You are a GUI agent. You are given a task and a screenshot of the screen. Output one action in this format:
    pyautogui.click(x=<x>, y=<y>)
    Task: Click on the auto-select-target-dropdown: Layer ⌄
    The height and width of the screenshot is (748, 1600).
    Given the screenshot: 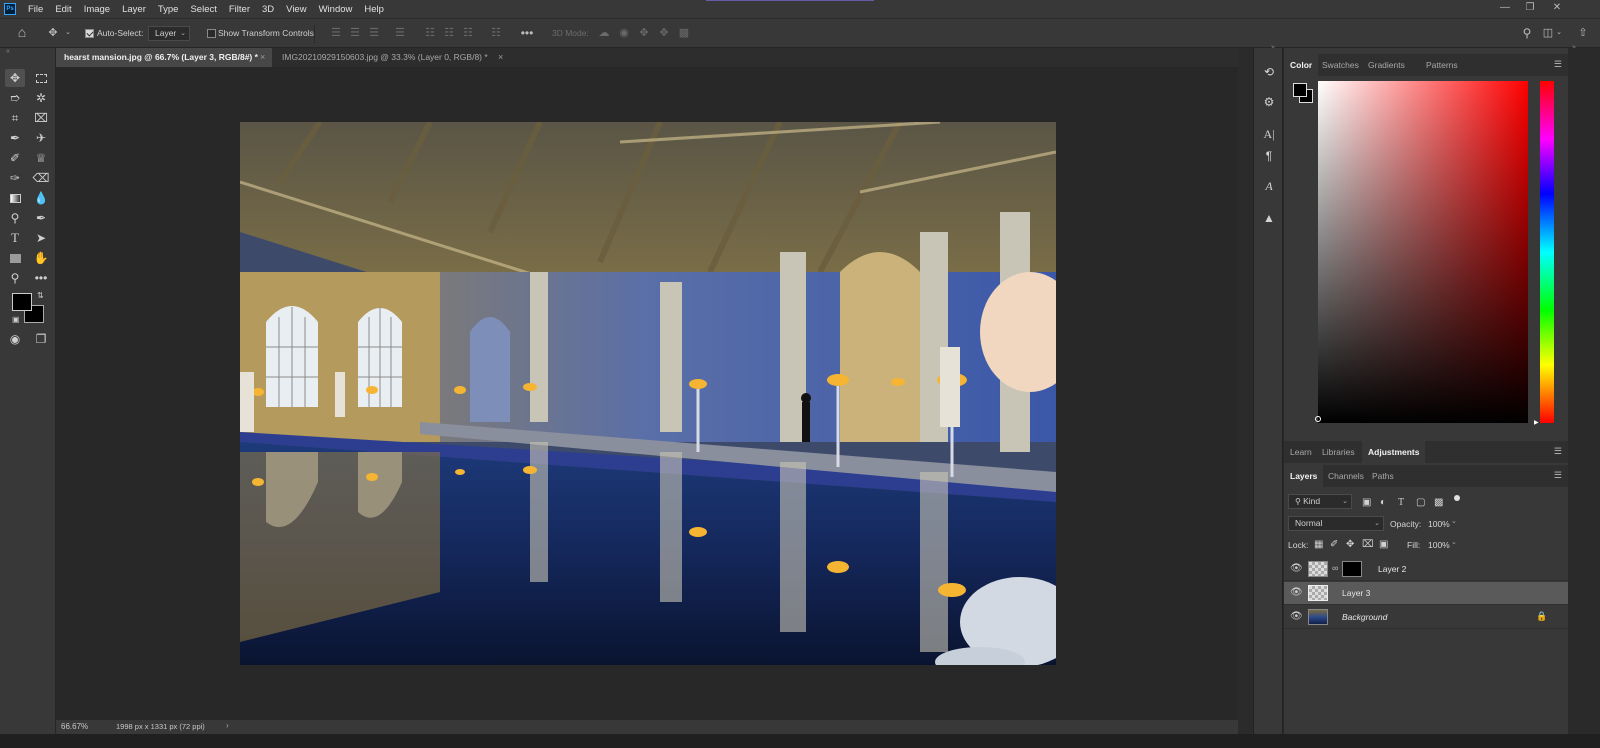 What is the action you would take?
    pyautogui.click(x=169, y=33)
    